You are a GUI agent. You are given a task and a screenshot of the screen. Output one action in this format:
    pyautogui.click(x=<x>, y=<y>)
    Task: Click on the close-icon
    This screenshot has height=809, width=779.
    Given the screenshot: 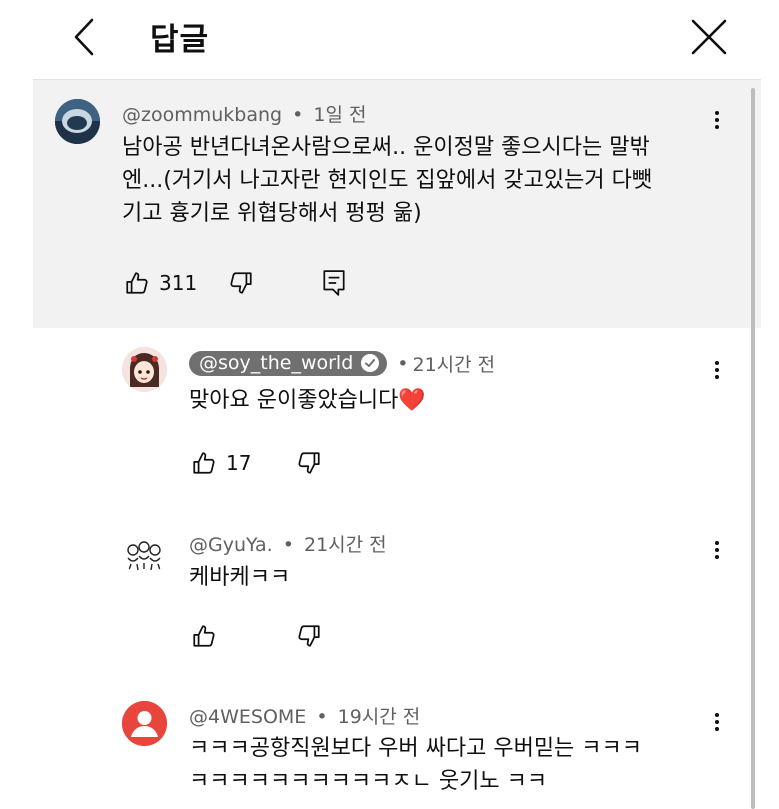 What is the action you would take?
    pyautogui.click(x=709, y=37)
    